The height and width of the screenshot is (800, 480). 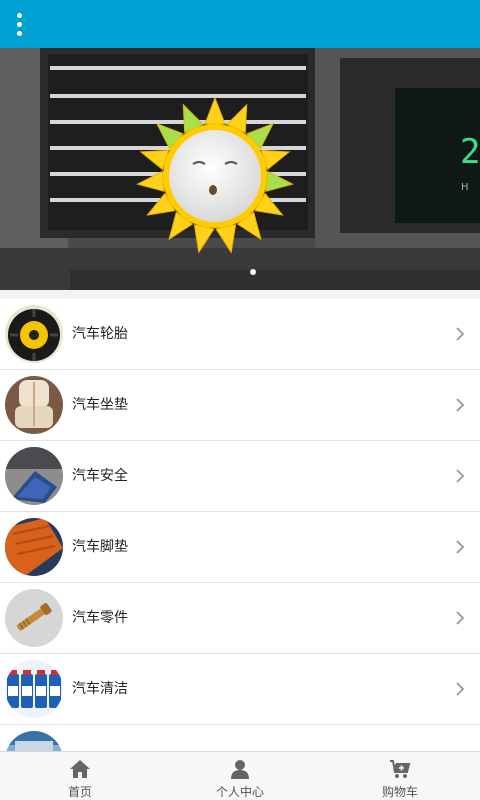 What do you see at coordinates (34, 689) in the screenshot?
I see `cleaning-image` at bounding box center [34, 689].